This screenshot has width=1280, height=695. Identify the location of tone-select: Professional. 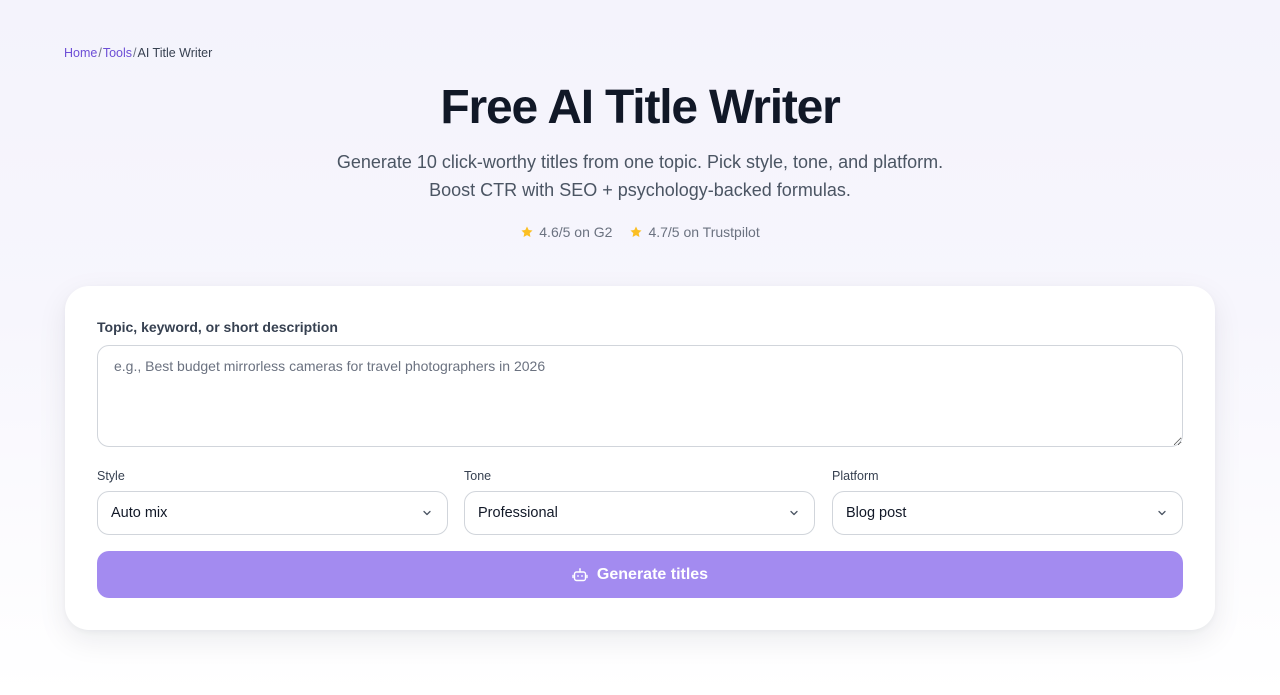
(639, 513).